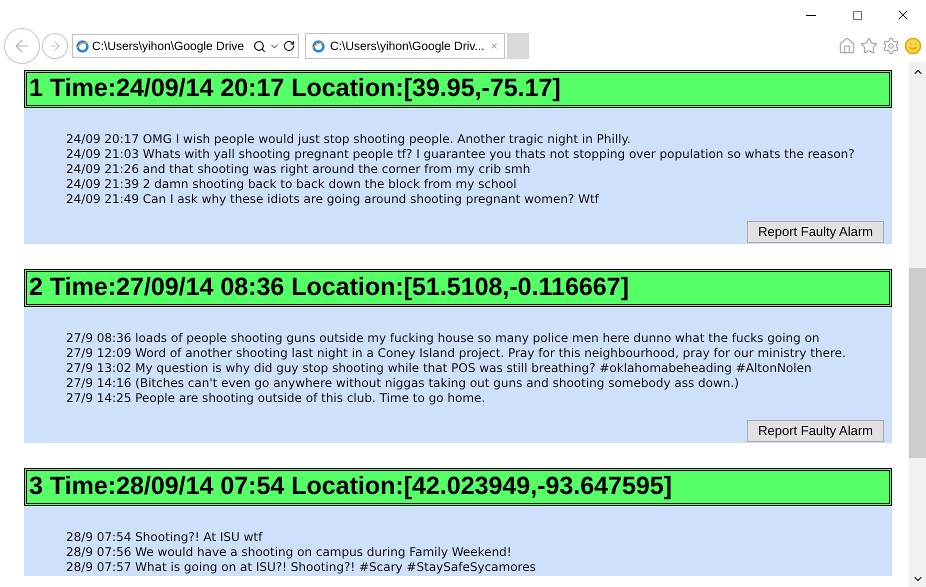 The height and width of the screenshot is (587, 926). Describe the element at coordinates (443, 338) in the screenshot. I see `tweet-text: 27/9 08:36 loads of people shooting guns outside my fucking house so many police men here dunno what the fucks going on` at that location.